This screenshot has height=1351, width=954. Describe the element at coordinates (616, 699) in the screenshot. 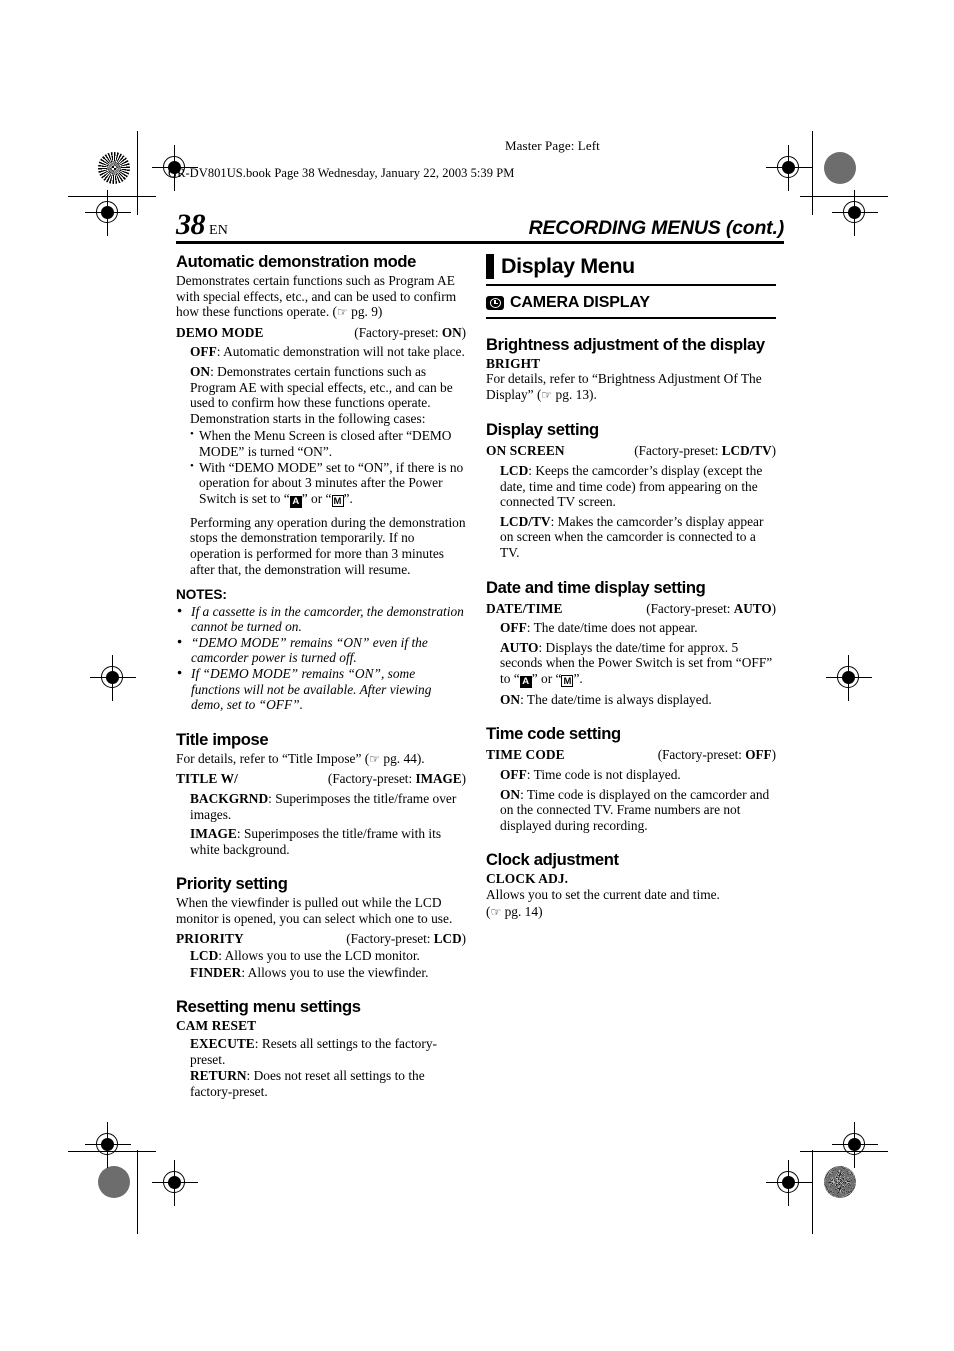

I see `option-text: : The date/time is always displayed.` at that location.